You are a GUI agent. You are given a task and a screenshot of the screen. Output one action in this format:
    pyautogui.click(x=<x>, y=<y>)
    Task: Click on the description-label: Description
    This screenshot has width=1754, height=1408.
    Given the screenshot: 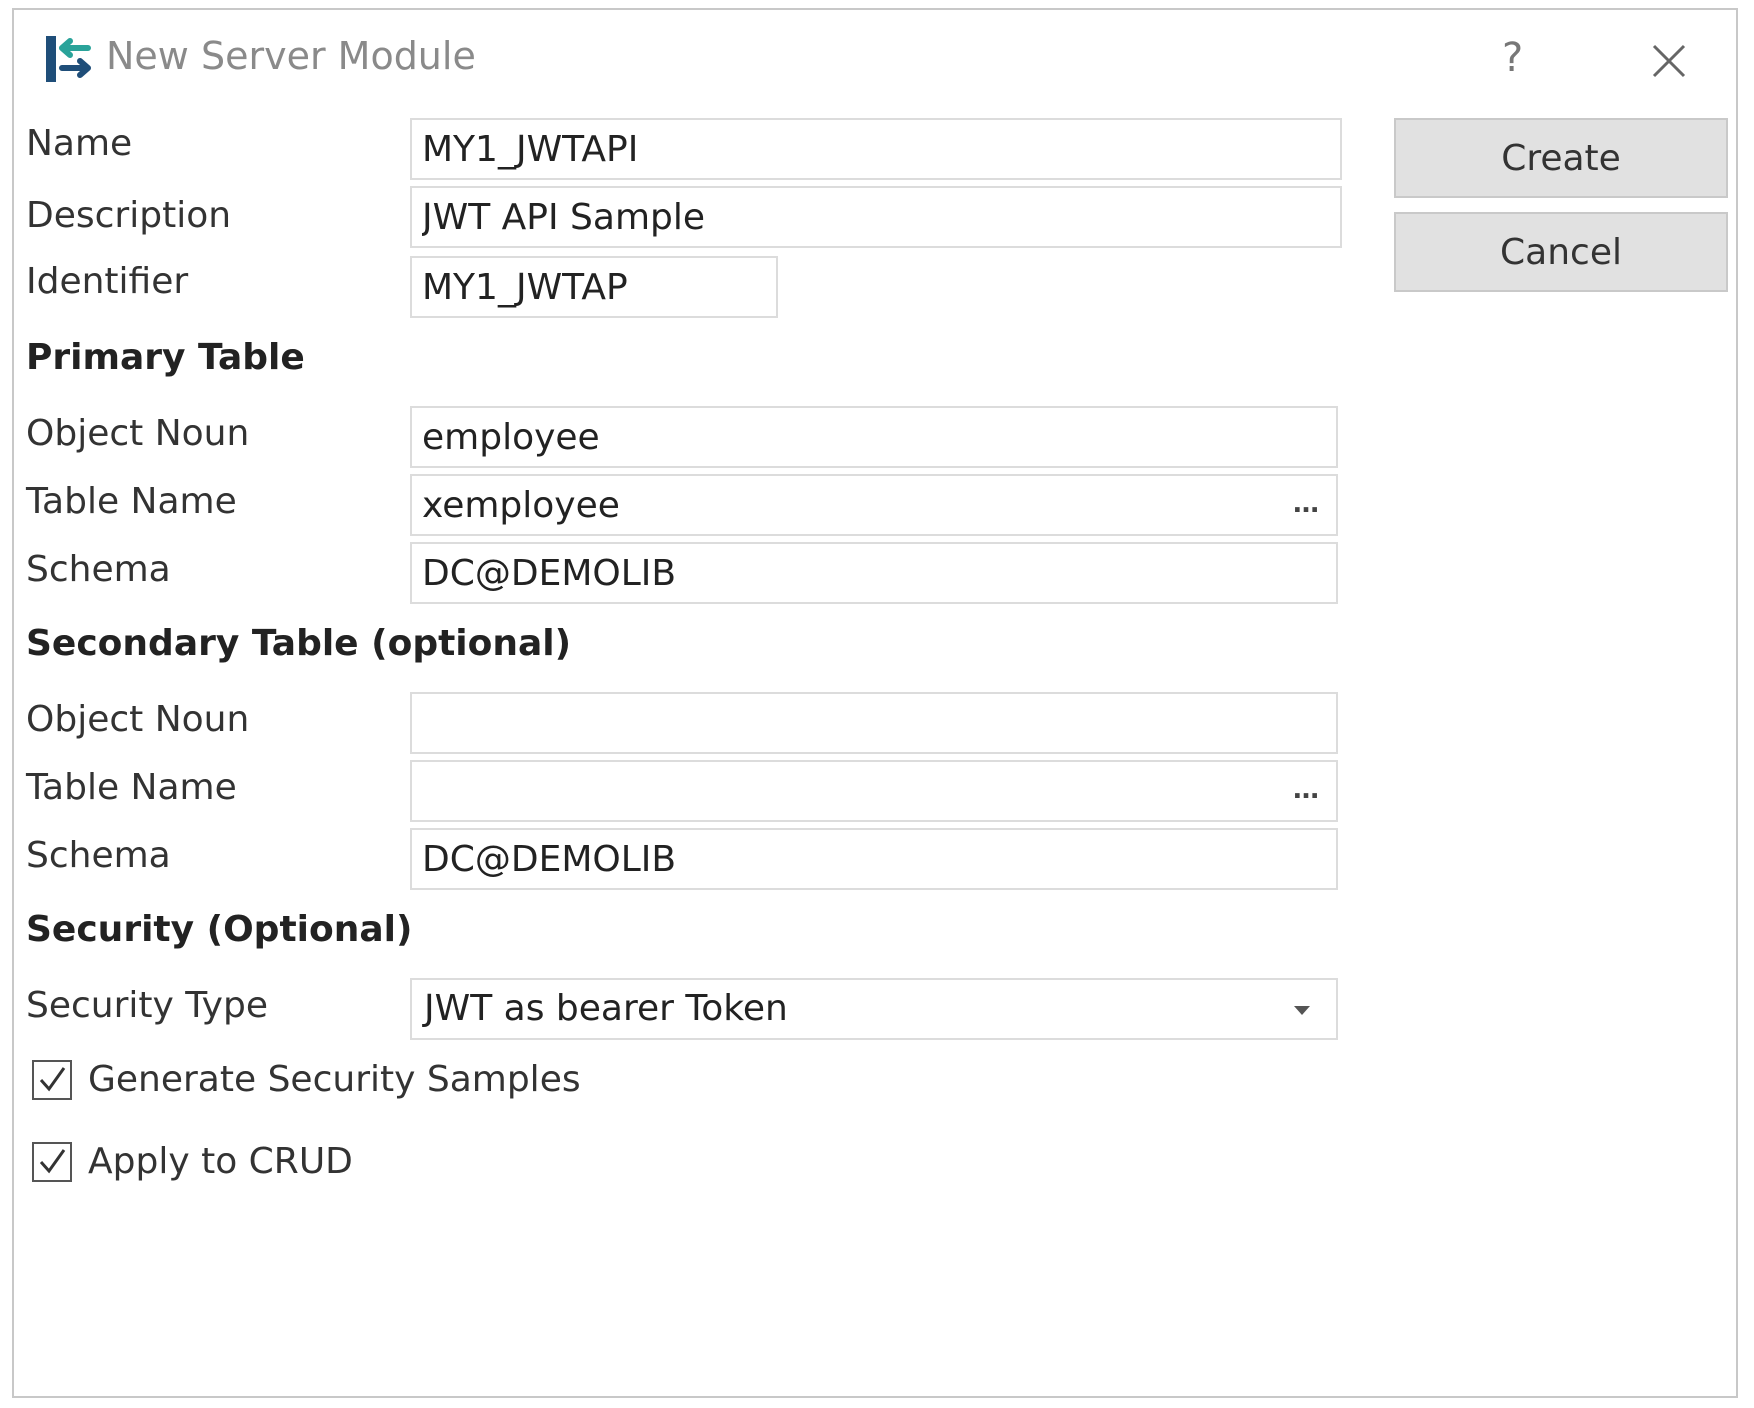 What is the action you would take?
    pyautogui.click(x=129, y=215)
    